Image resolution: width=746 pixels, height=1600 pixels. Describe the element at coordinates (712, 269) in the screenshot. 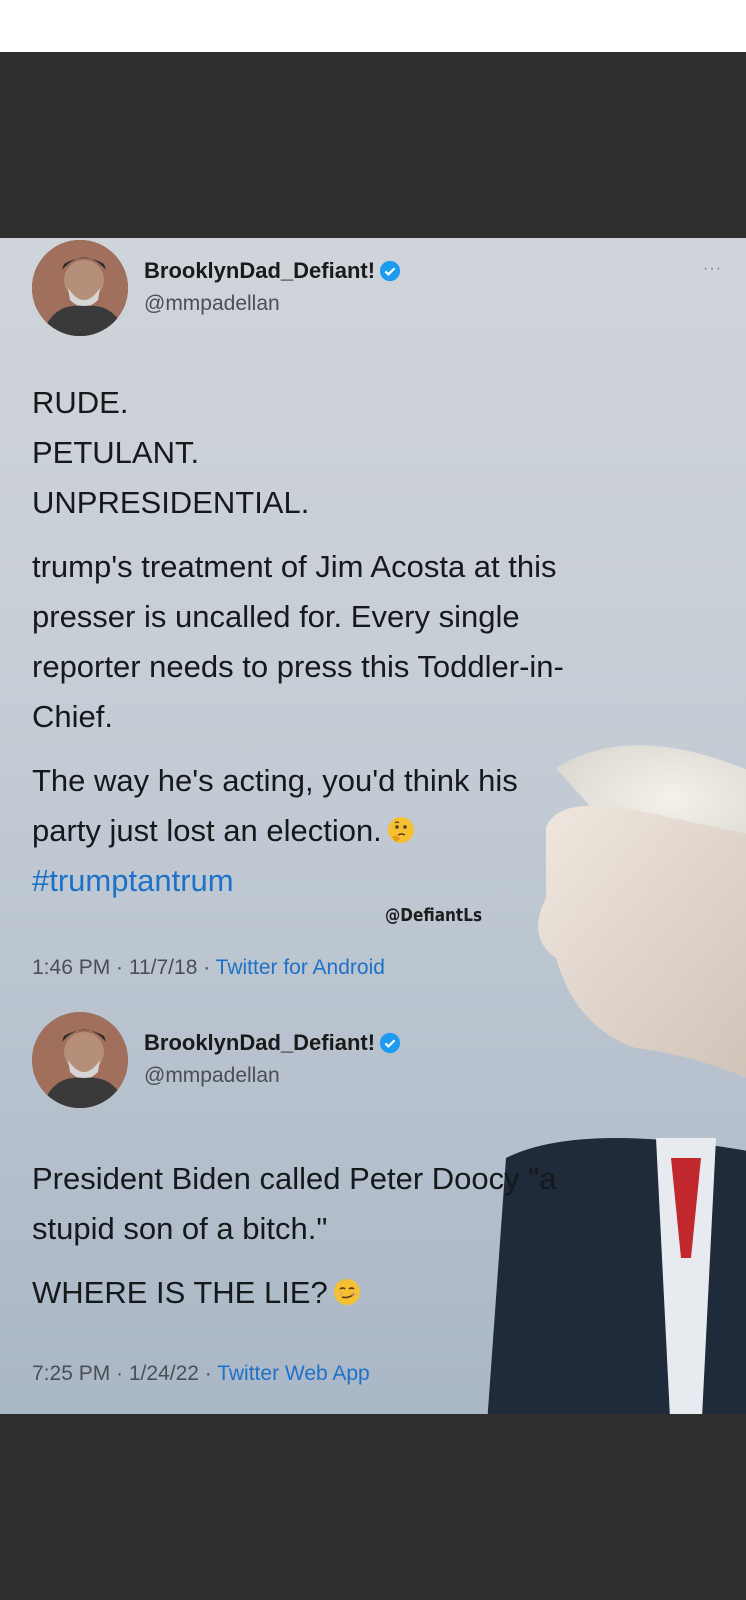

I see `more-options-icon: ···` at that location.